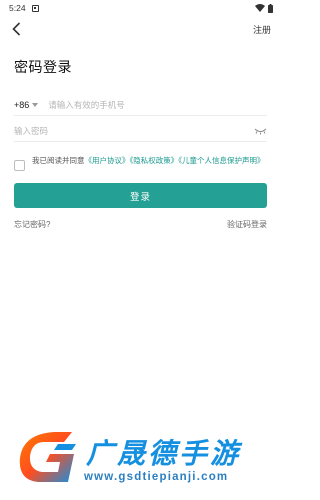  Describe the element at coordinates (262, 29) in the screenshot. I see `register-link: 注册` at that location.